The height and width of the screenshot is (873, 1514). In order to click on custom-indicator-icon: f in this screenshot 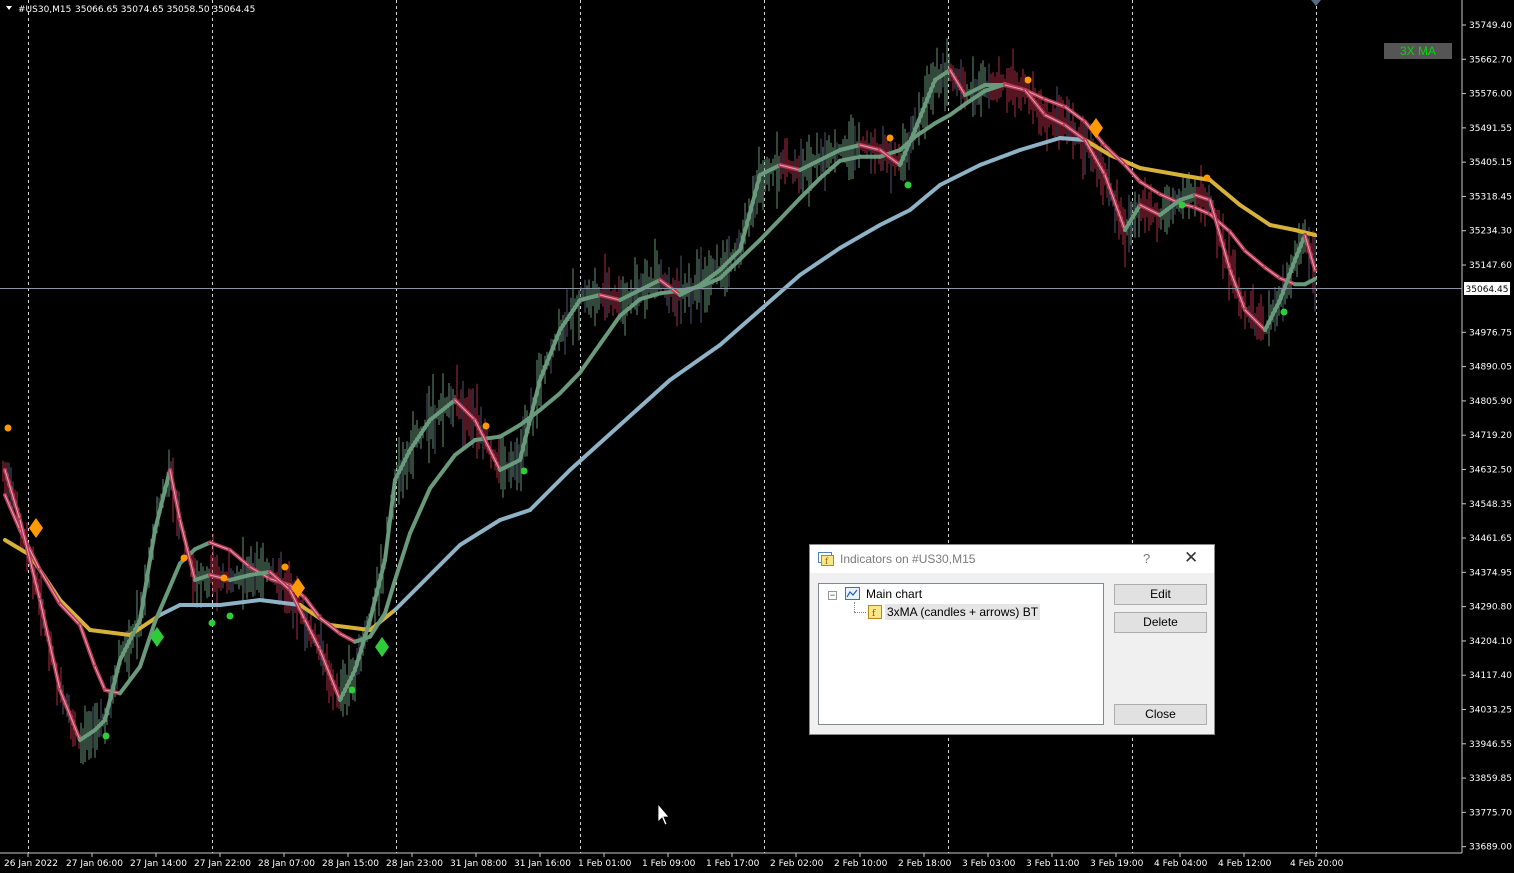, I will do `click(875, 612)`.